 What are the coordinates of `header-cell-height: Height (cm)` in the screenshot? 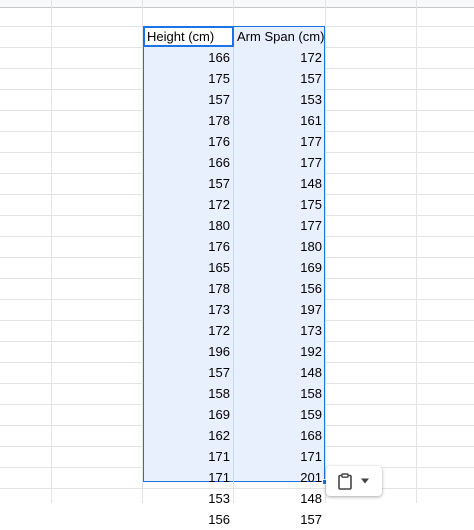 It's located at (188, 37).